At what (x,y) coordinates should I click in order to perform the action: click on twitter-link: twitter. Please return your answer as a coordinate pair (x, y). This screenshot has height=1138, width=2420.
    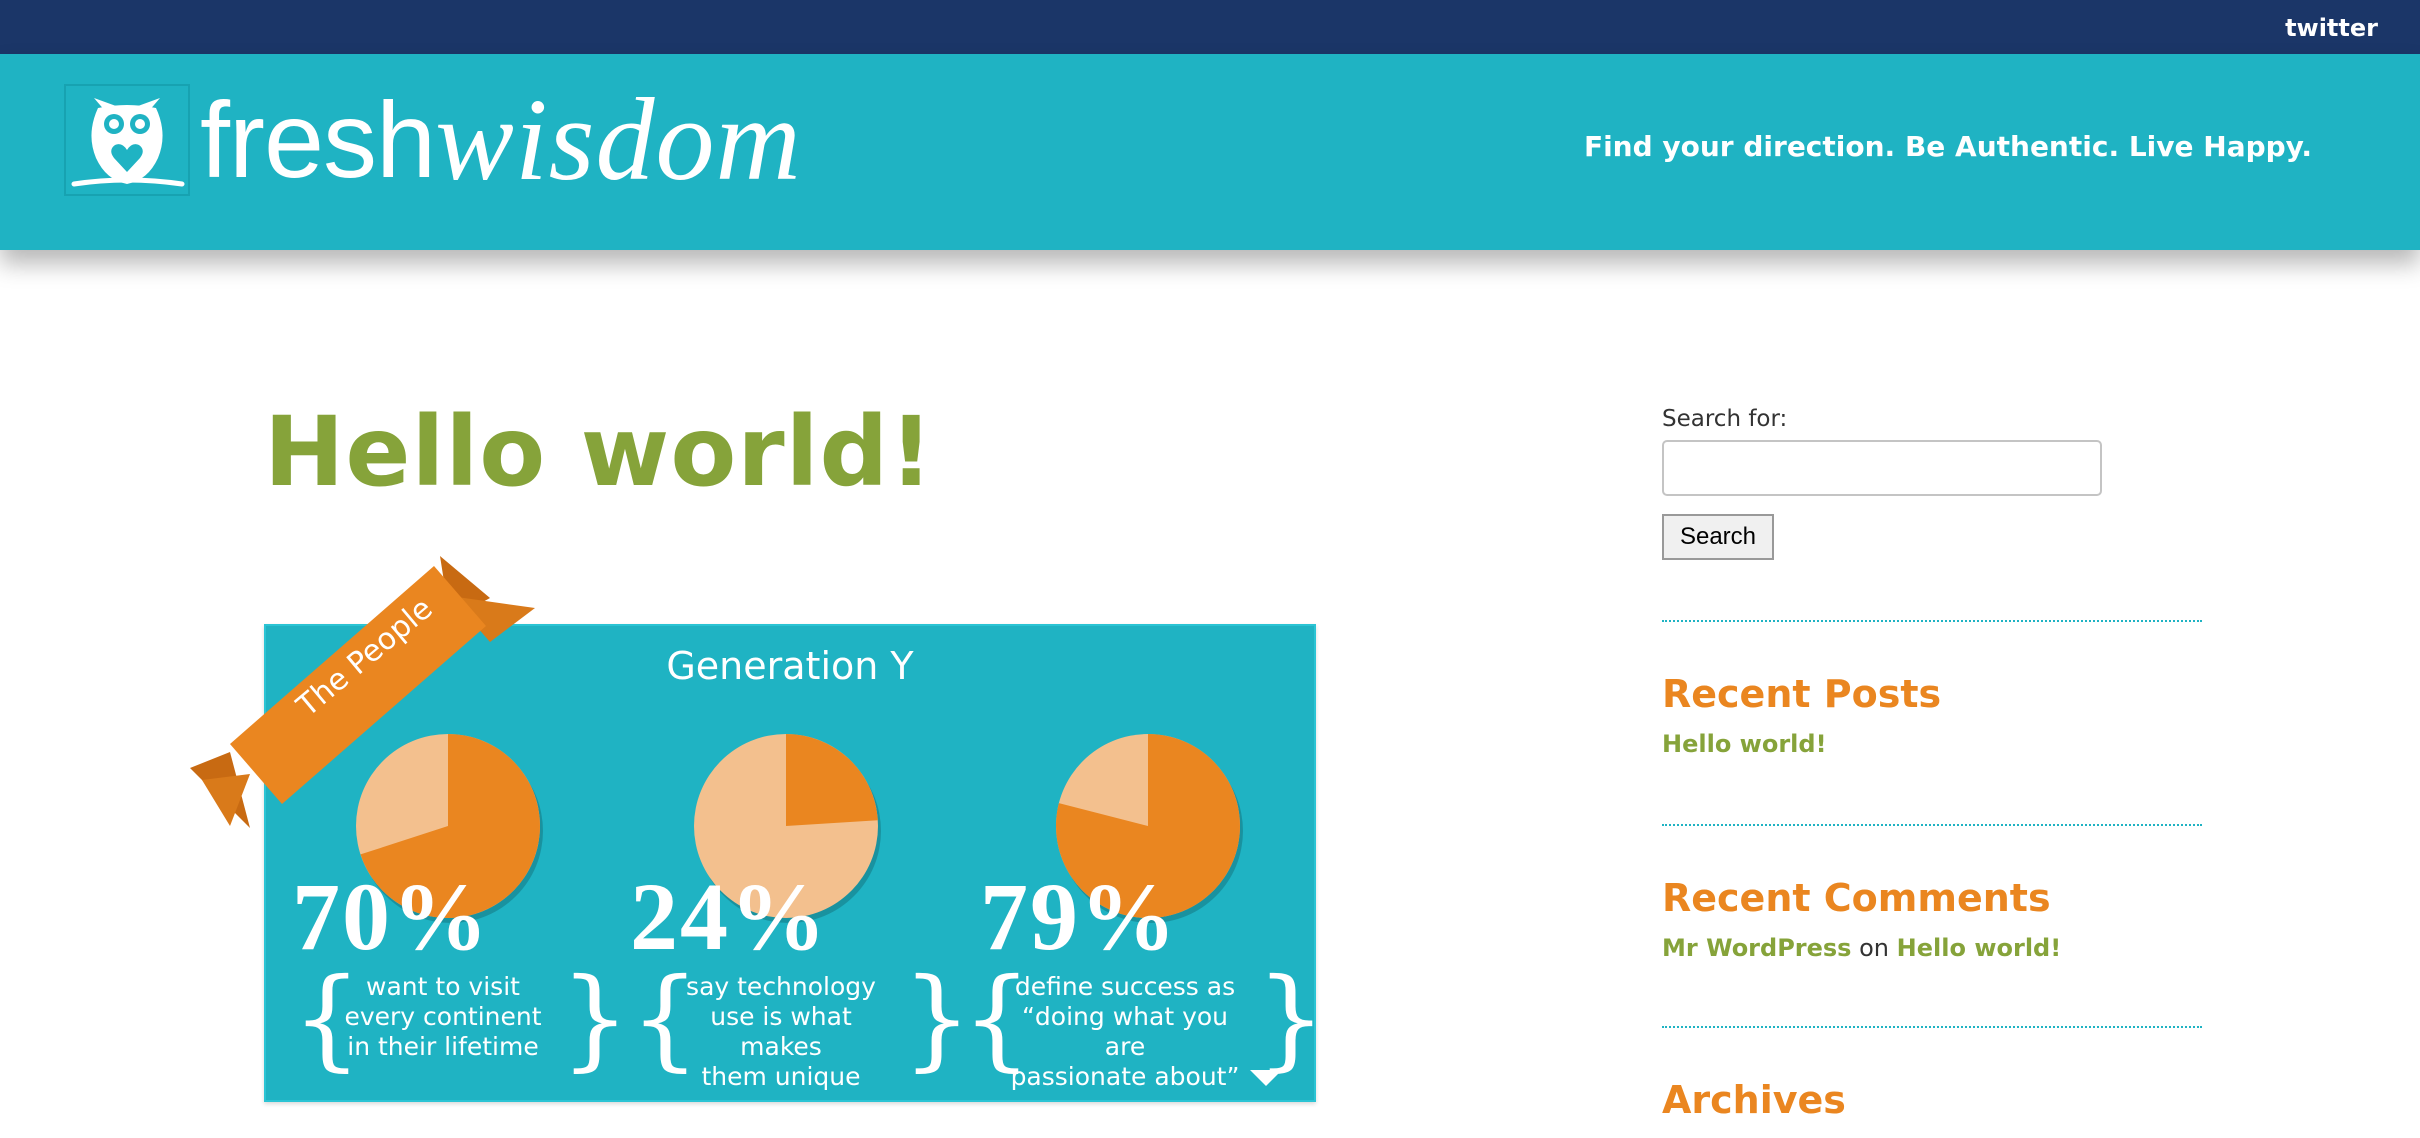
    Looking at the image, I should click on (2331, 28).